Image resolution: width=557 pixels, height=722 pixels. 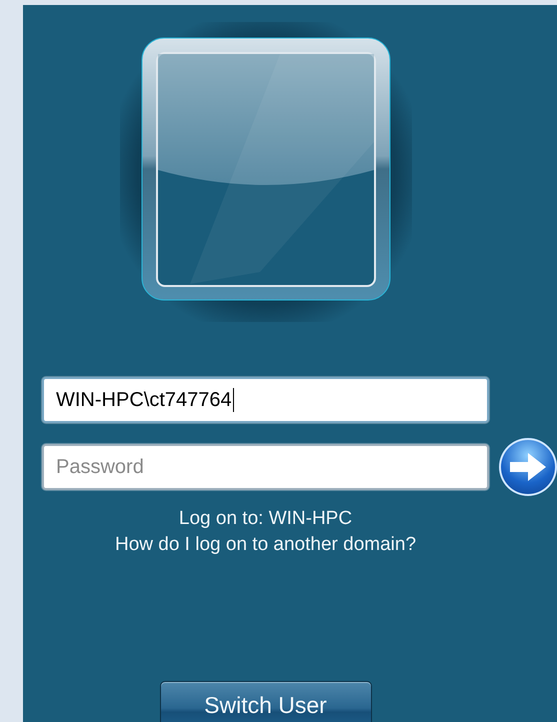 I want to click on log-on-to-text: Log on to: WIN-HPC, so click(x=265, y=519).